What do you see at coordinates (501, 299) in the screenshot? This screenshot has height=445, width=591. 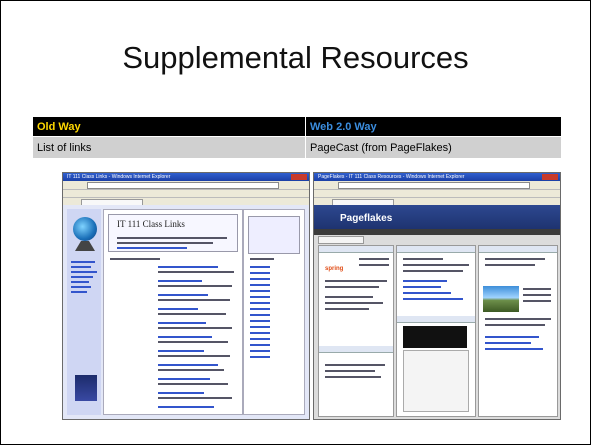 I see `landscape-image` at bounding box center [501, 299].